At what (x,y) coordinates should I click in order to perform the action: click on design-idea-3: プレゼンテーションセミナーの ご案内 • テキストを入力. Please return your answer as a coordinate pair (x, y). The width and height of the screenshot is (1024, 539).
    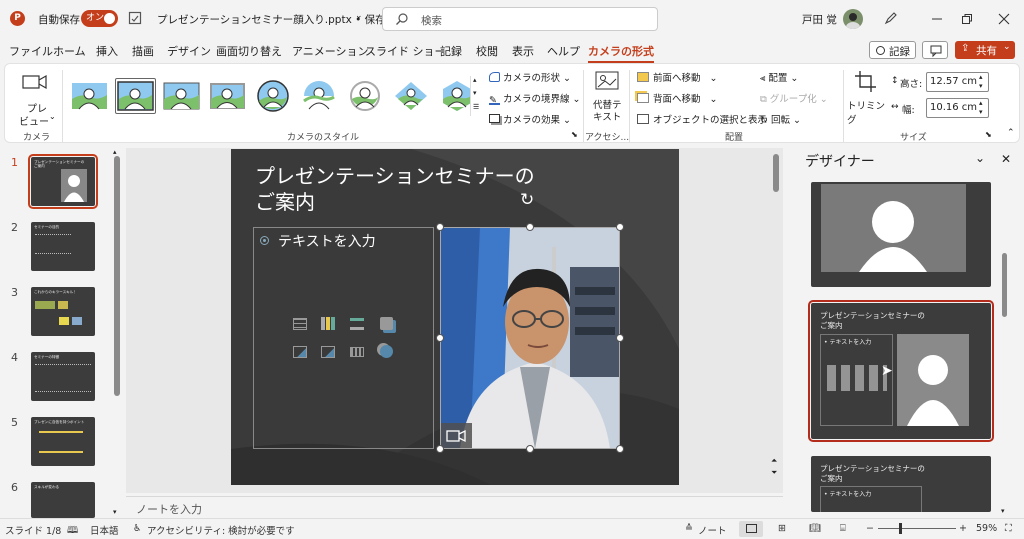
    Looking at the image, I should click on (901, 484).